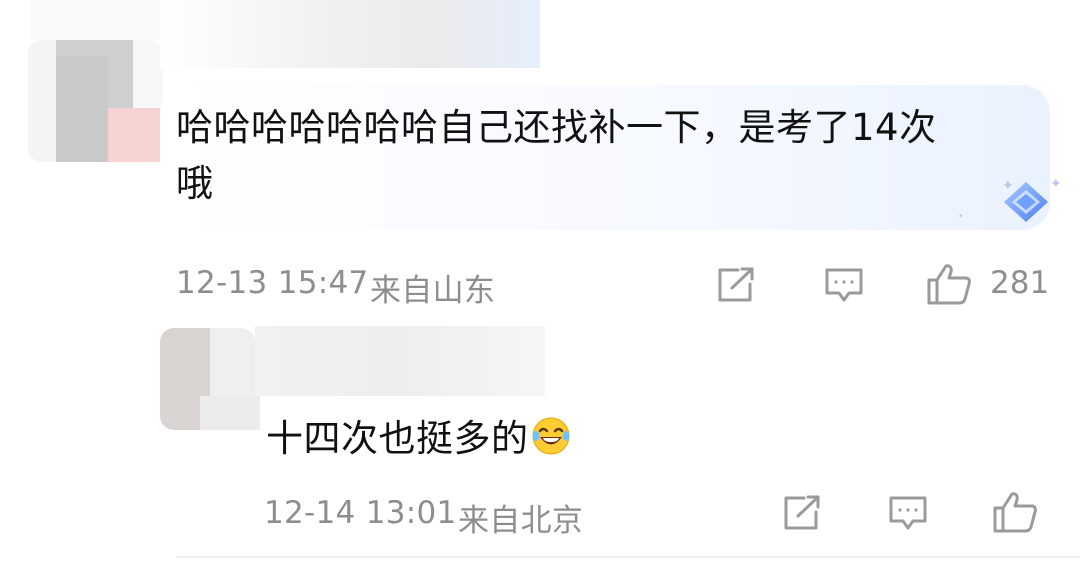 The image size is (1080, 562). What do you see at coordinates (1020, 283) in the screenshot?
I see `like-count: 281` at bounding box center [1020, 283].